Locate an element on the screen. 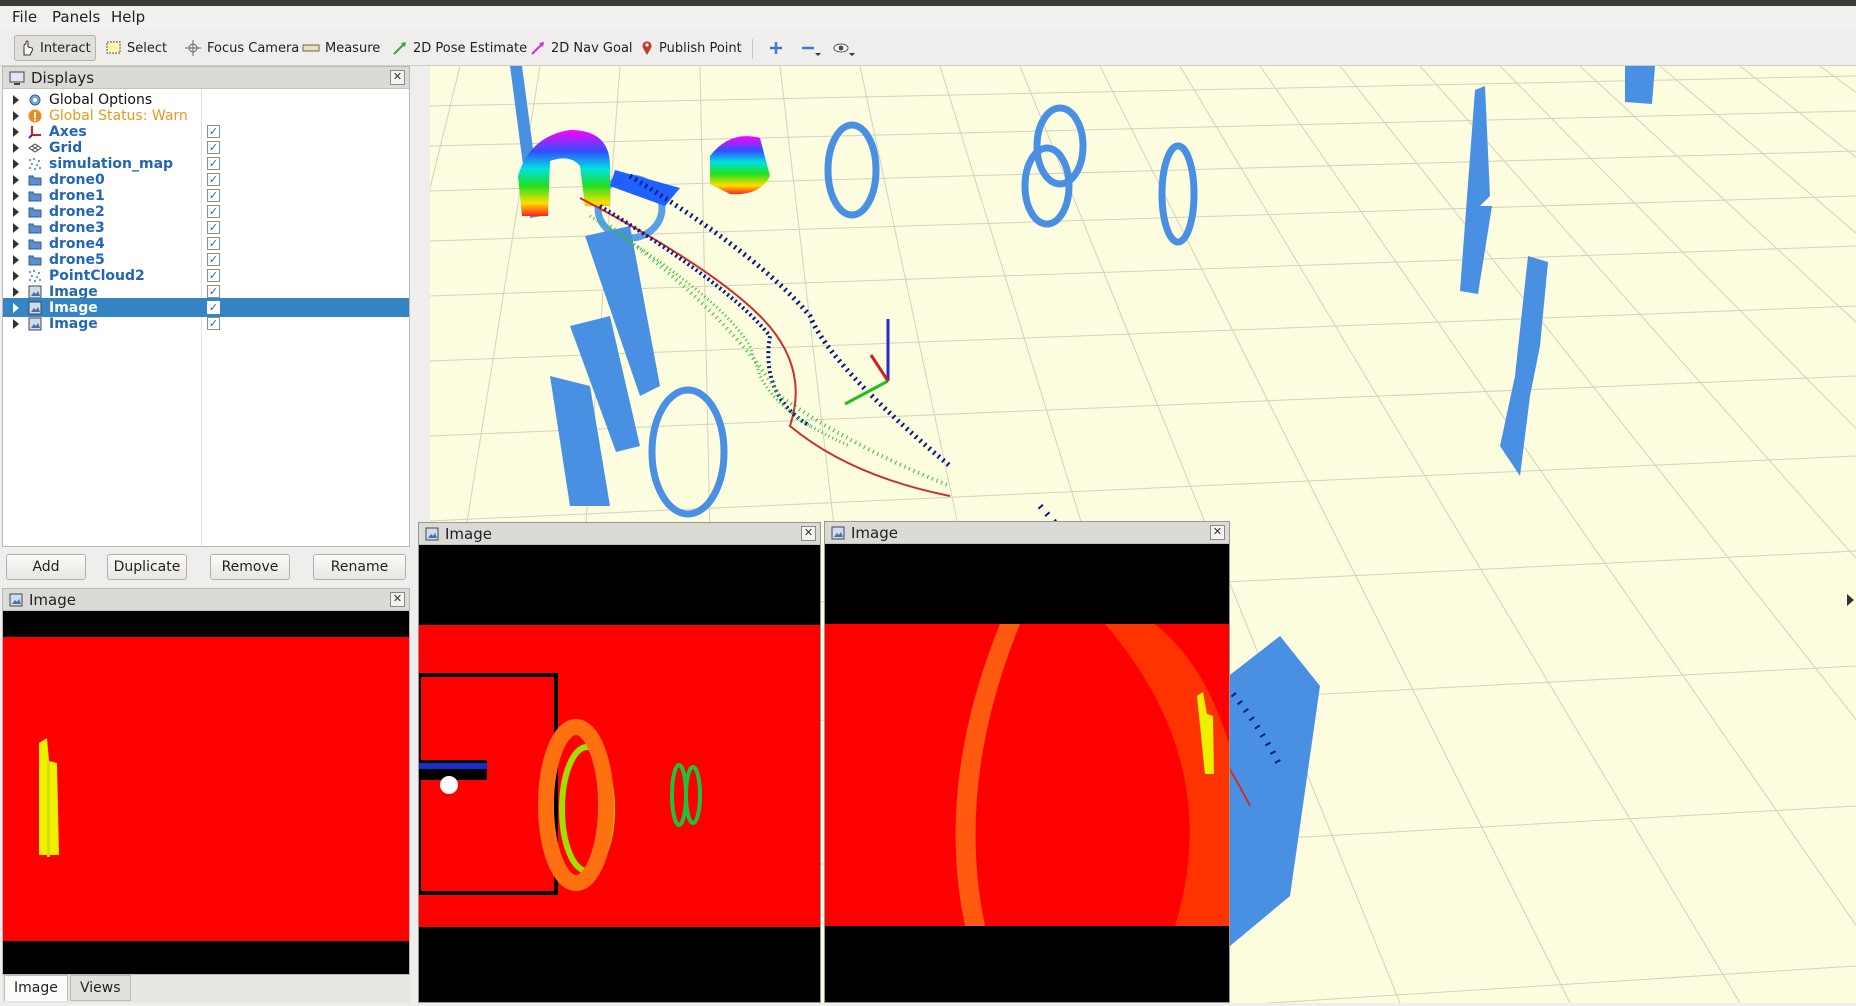  image-panel-left-header: Image ✕ is located at coordinates (206, 600).